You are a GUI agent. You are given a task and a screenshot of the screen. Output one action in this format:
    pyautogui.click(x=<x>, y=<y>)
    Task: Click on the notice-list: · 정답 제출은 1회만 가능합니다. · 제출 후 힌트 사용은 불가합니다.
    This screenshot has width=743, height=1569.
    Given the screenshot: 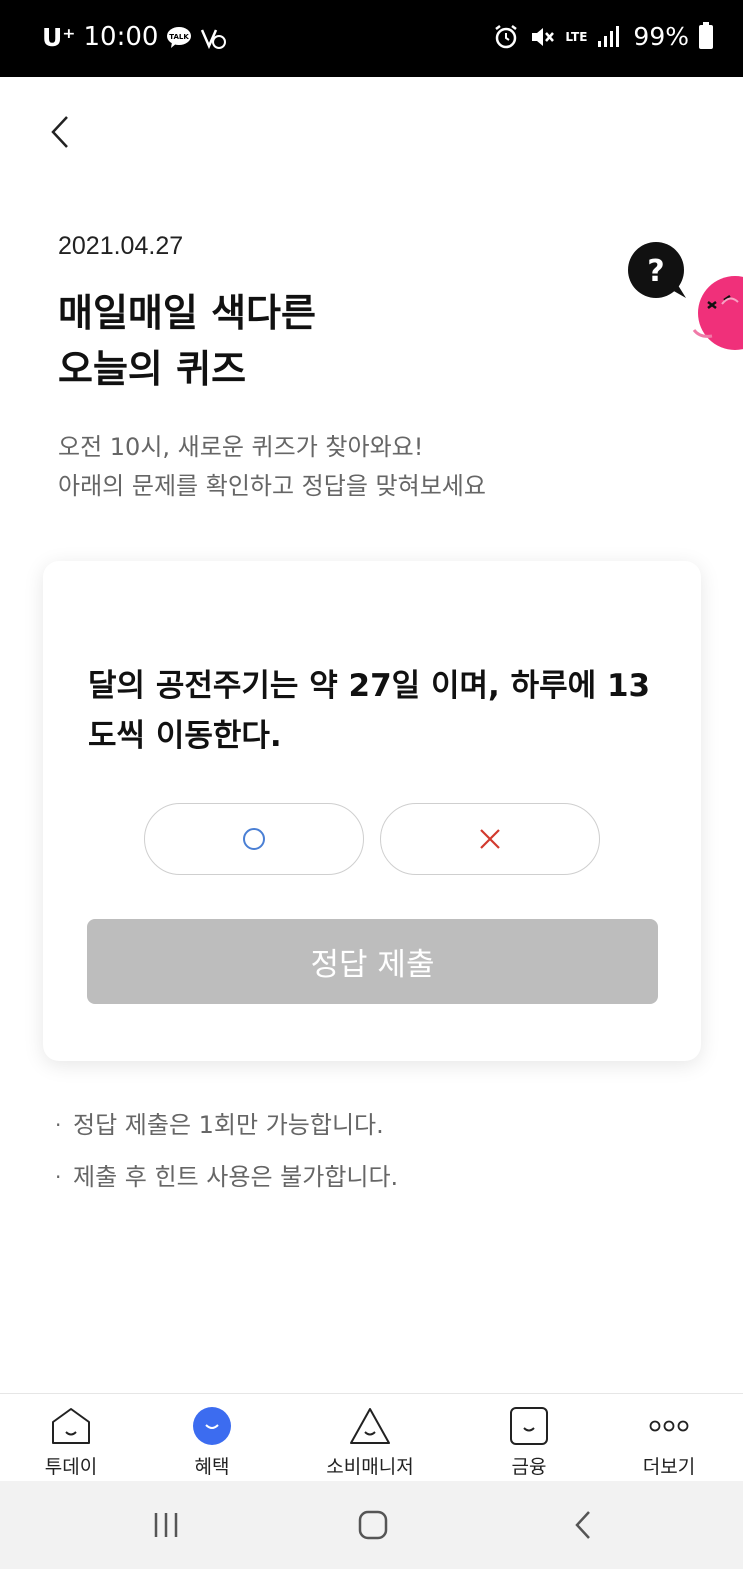 What is the action you would take?
    pyautogui.click(x=226, y=1157)
    